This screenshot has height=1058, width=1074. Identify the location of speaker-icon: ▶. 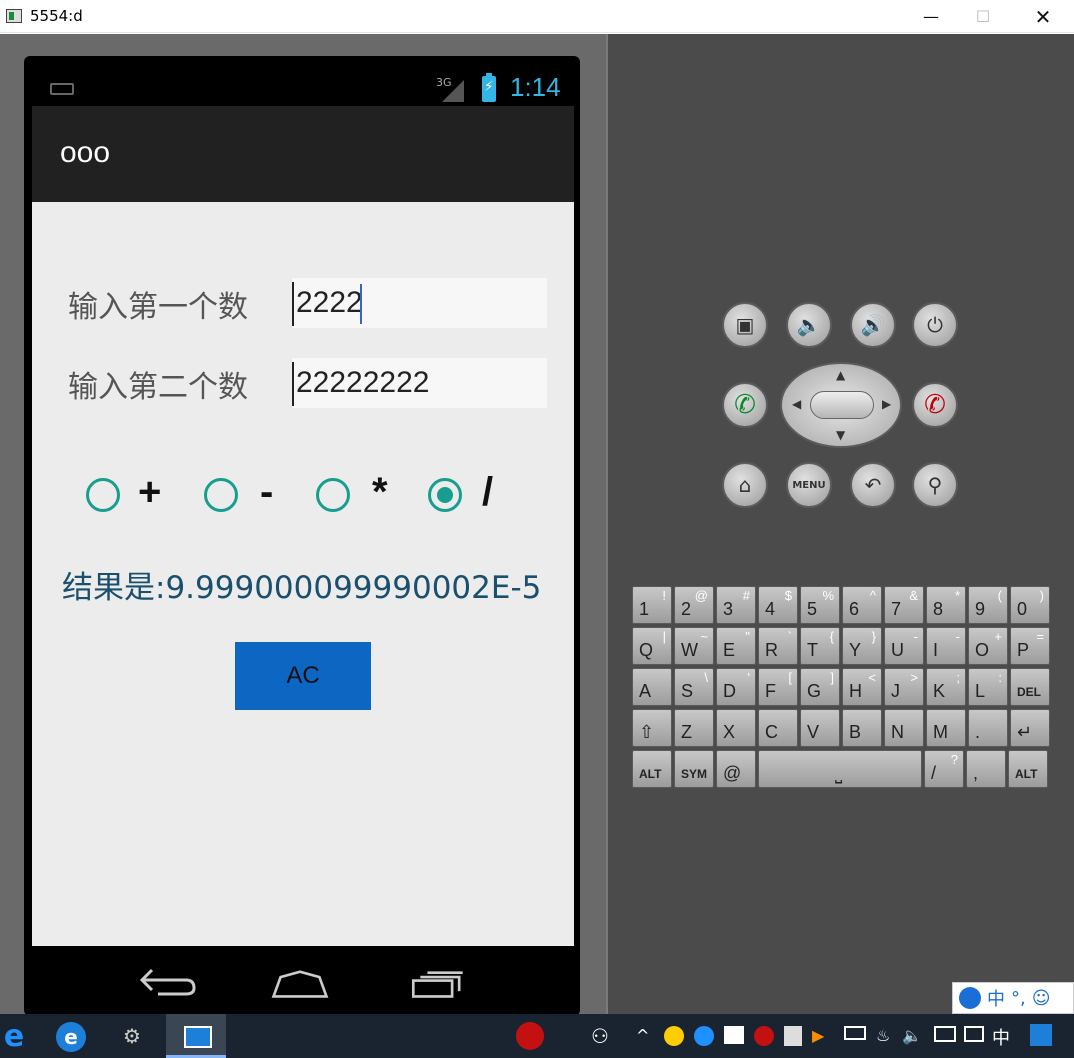
(818, 1035).